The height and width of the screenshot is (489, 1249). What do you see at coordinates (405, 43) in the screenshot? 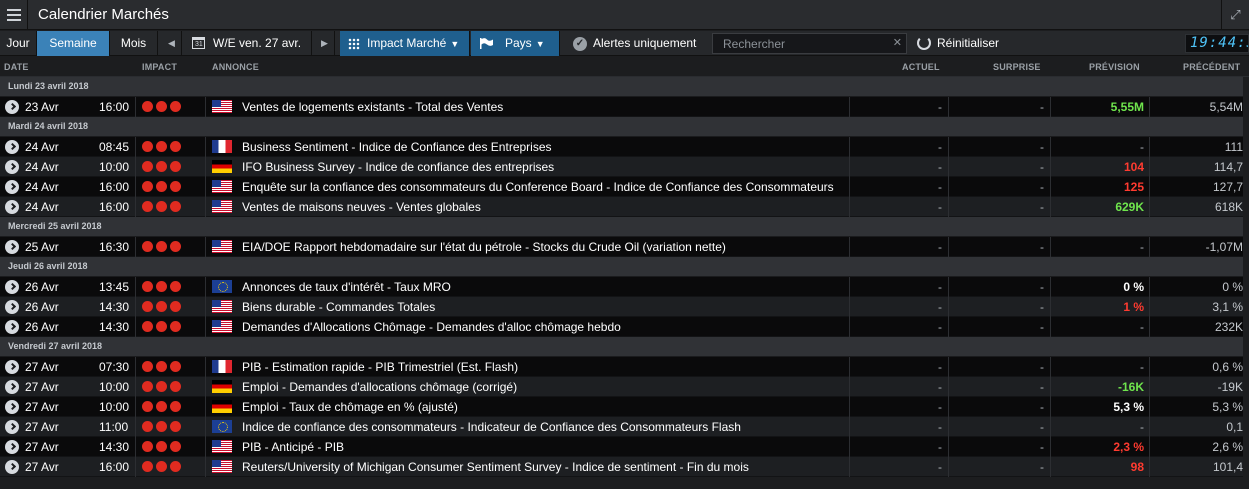
I see `impact-filter-button: Impact Marché ▼` at bounding box center [405, 43].